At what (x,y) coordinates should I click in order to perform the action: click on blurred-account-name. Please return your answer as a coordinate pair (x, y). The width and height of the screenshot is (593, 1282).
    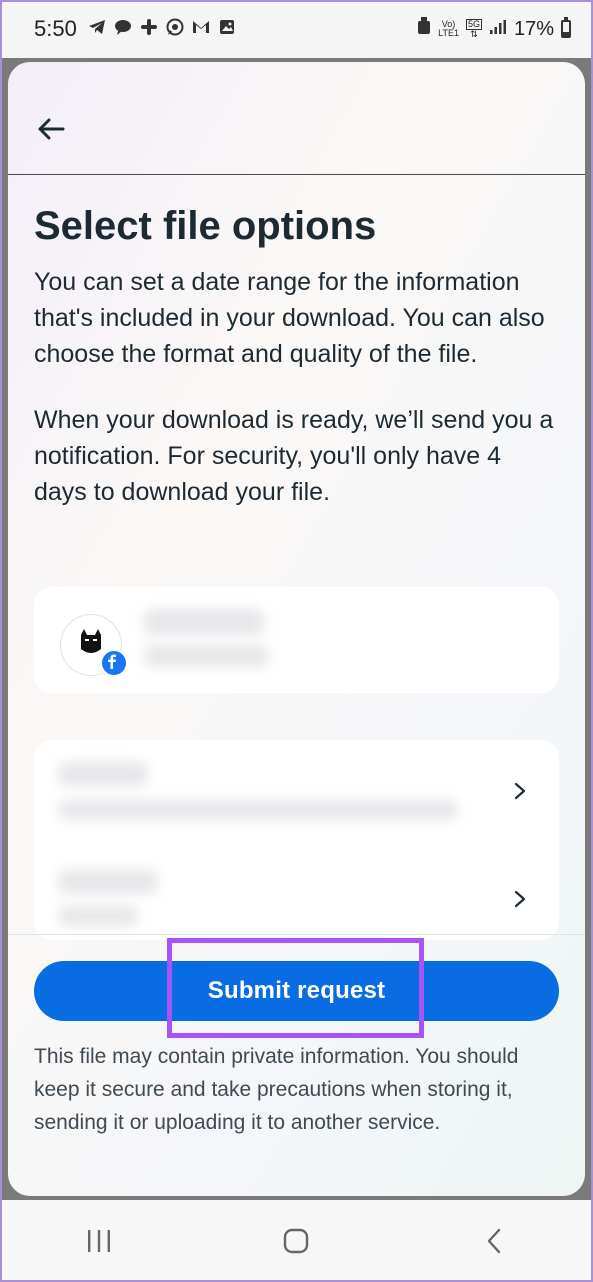
    Looking at the image, I should click on (204, 622).